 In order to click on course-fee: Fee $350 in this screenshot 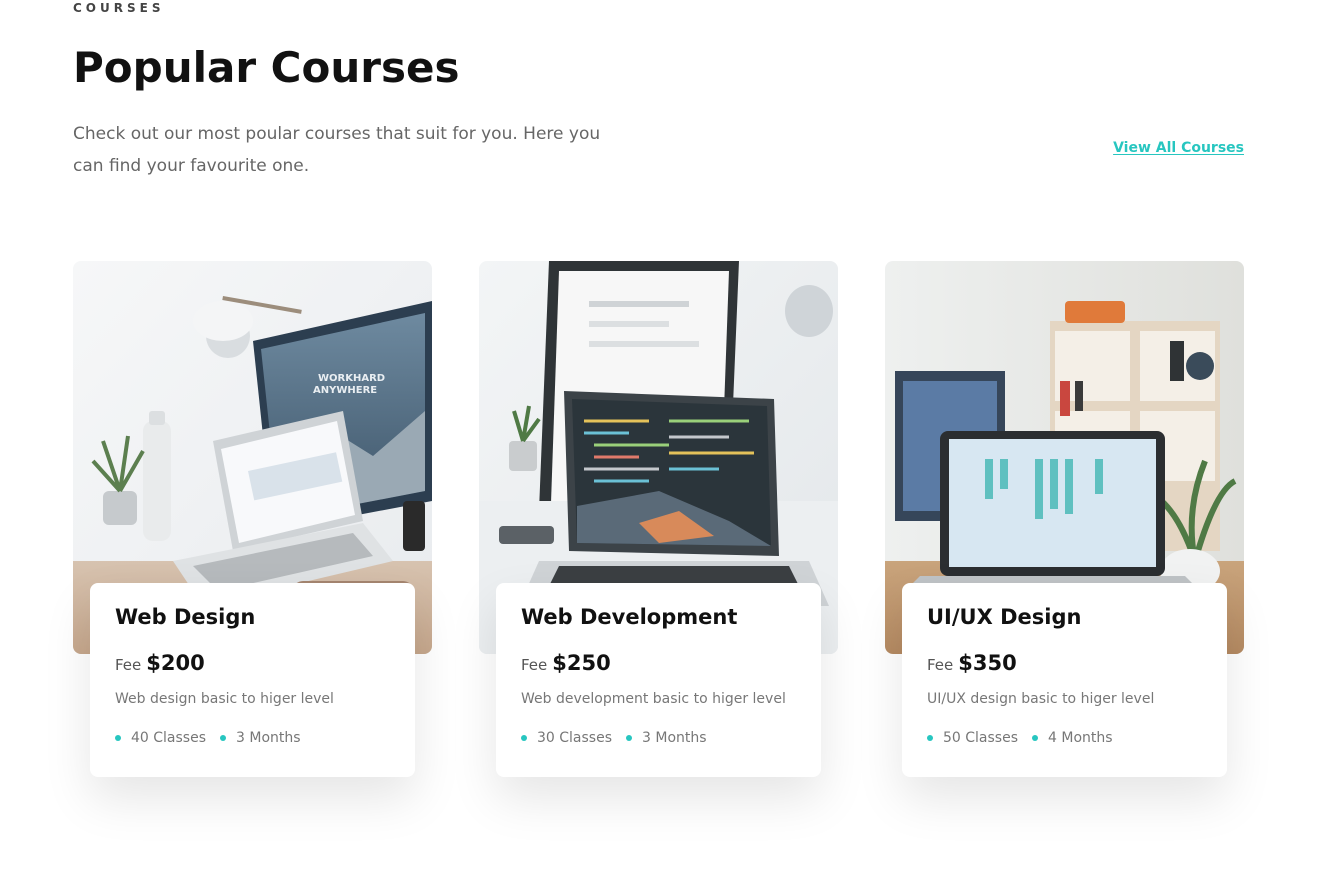, I will do `click(972, 663)`.